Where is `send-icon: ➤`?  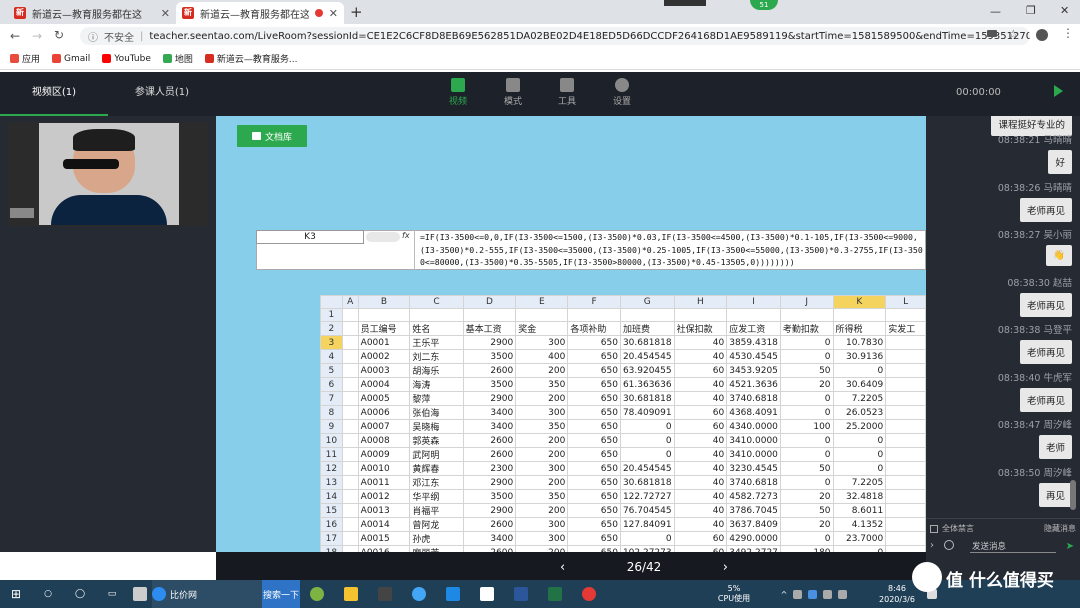 send-icon: ➤ is located at coordinates (1070, 546).